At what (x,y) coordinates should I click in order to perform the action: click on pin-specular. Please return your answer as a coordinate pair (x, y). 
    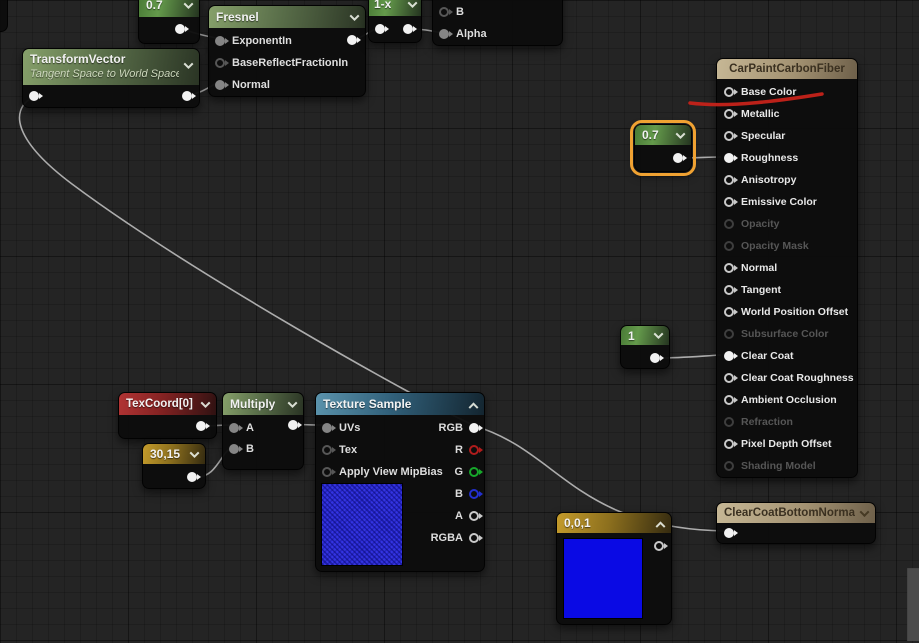
    Looking at the image, I should click on (729, 136).